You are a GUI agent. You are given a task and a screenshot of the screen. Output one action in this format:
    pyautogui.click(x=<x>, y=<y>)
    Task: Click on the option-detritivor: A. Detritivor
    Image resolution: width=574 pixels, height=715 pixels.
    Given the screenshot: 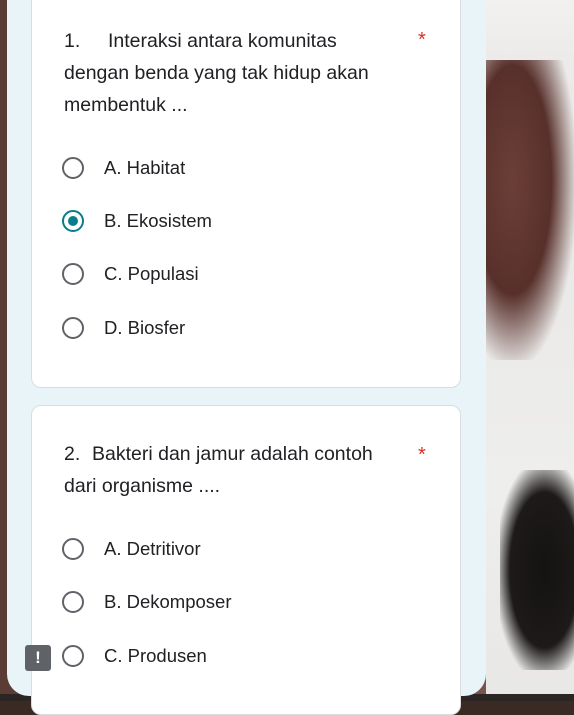 What is the action you would take?
    pyautogui.click(x=131, y=549)
    